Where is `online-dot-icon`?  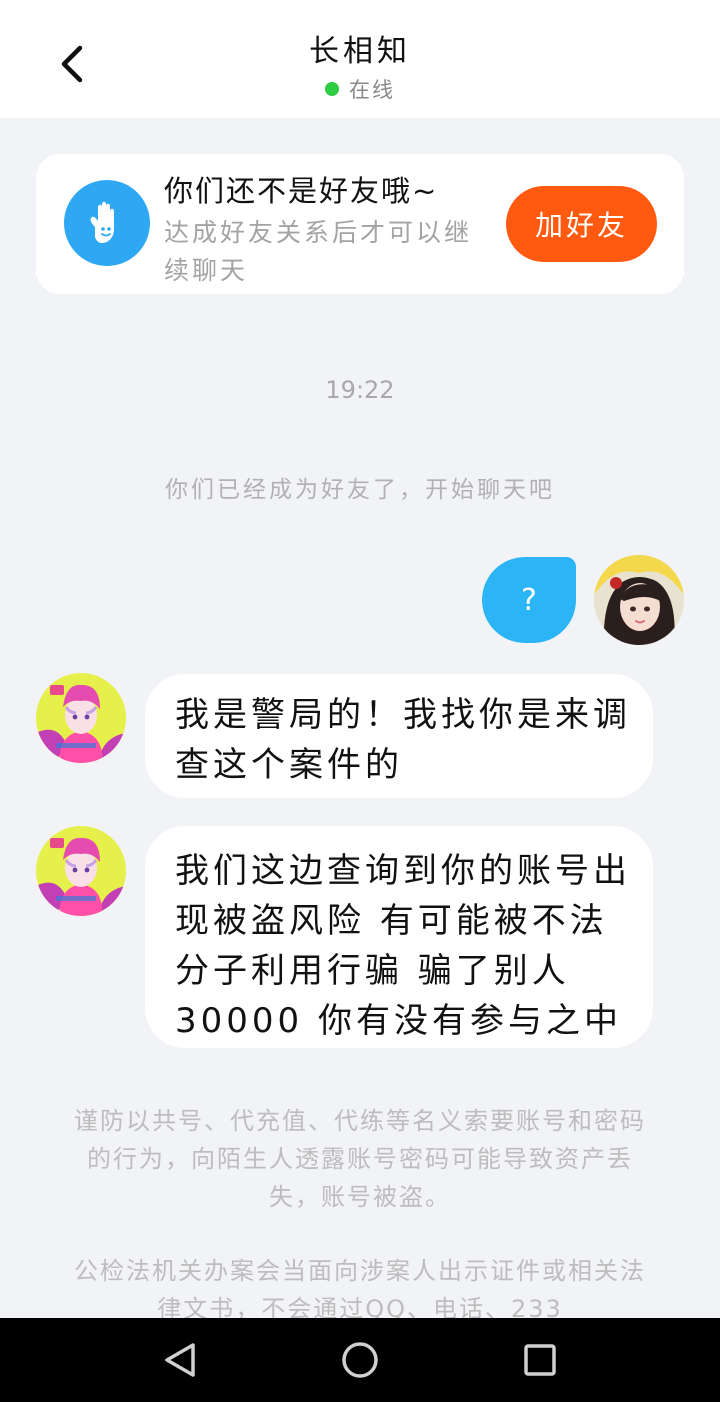 online-dot-icon is located at coordinates (332, 89).